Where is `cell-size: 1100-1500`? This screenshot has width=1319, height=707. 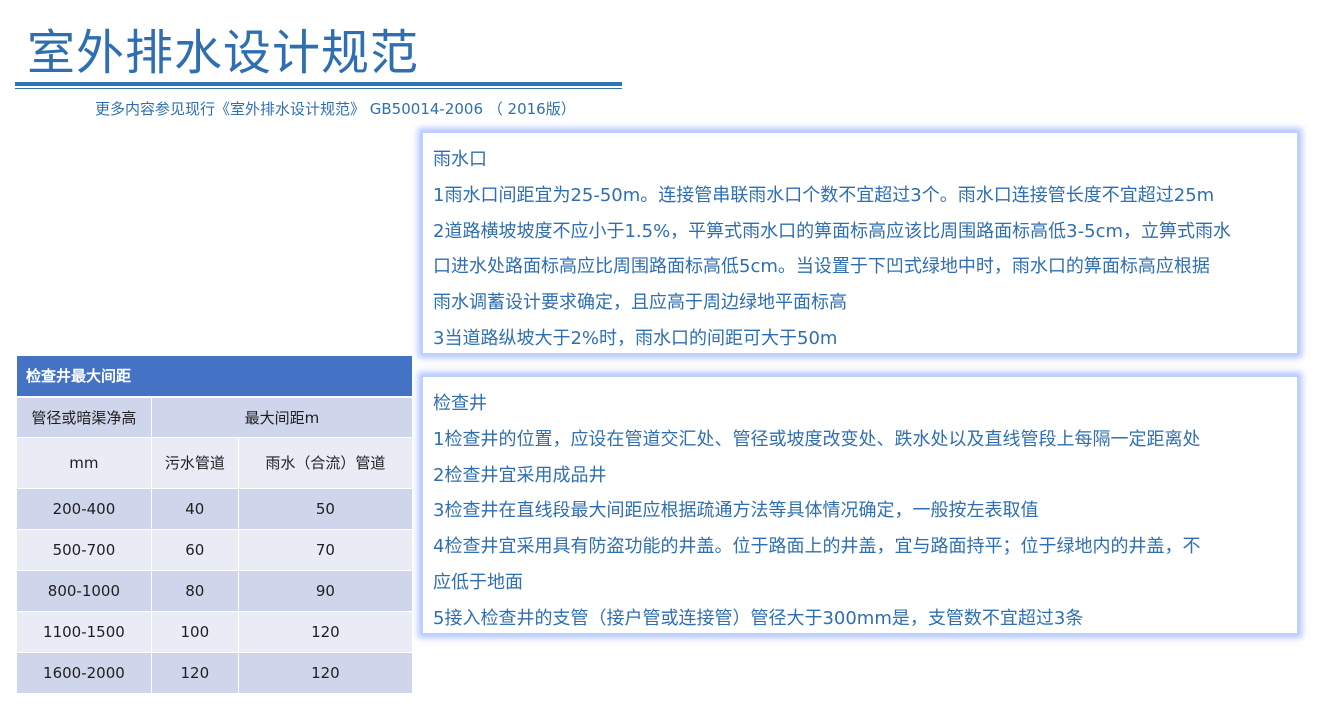
cell-size: 1100-1500 is located at coordinates (84, 632).